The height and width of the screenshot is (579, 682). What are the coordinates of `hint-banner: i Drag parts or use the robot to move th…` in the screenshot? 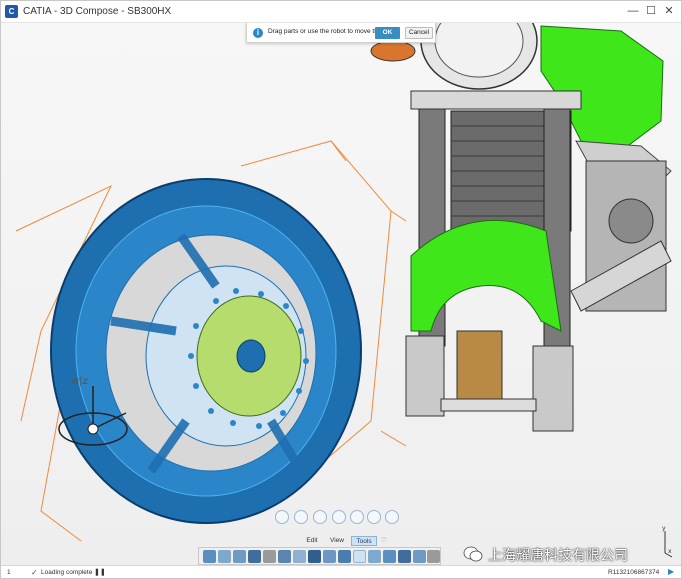 It's located at (341, 33).